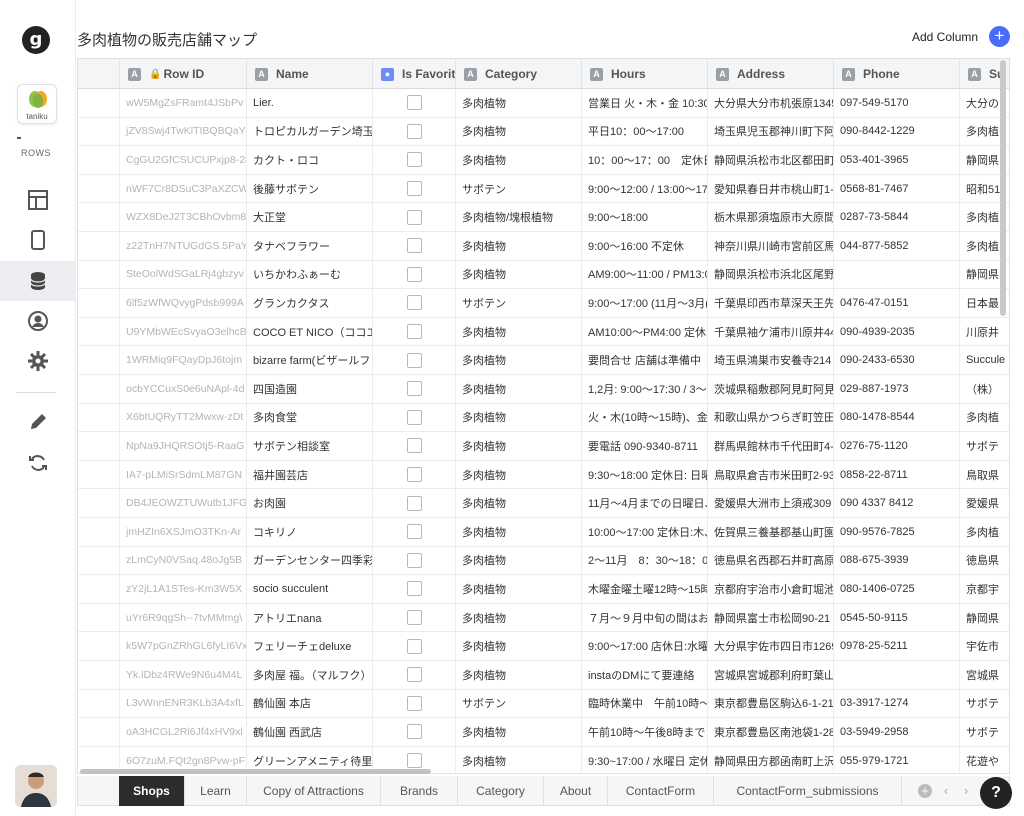  What do you see at coordinates (38, 240) in the screenshot?
I see `mobile-preview-nav` at bounding box center [38, 240].